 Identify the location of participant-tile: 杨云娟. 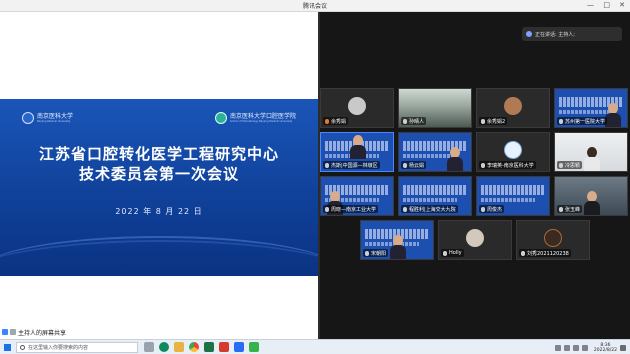
(435, 152).